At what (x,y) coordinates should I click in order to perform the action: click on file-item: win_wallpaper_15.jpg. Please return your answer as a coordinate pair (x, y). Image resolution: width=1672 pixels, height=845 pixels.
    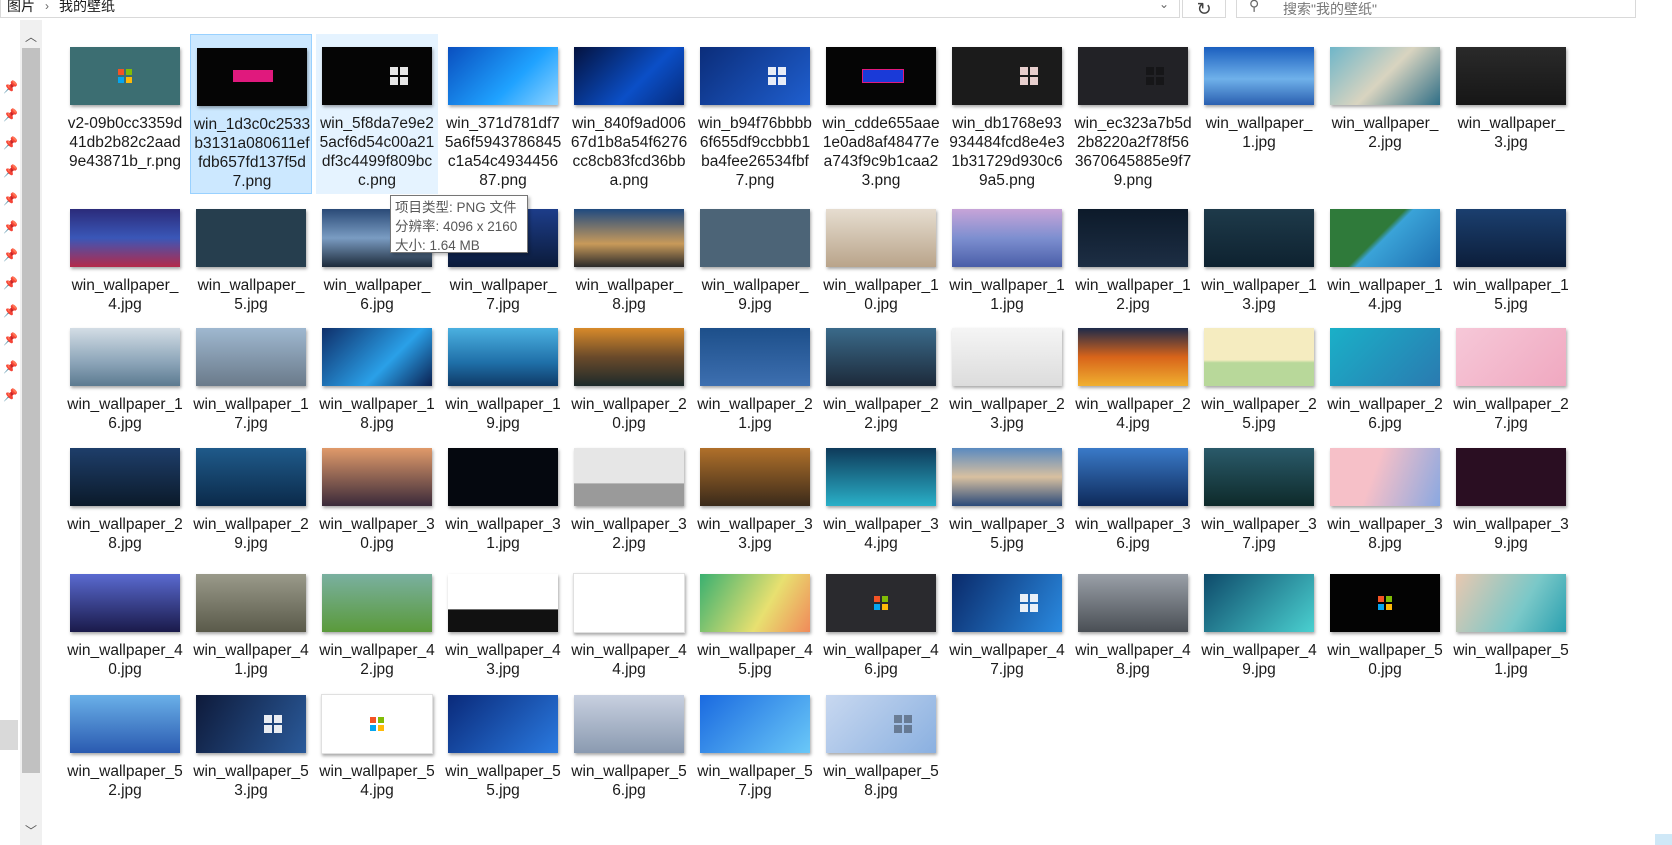
    Looking at the image, I should click on (1511, 255).